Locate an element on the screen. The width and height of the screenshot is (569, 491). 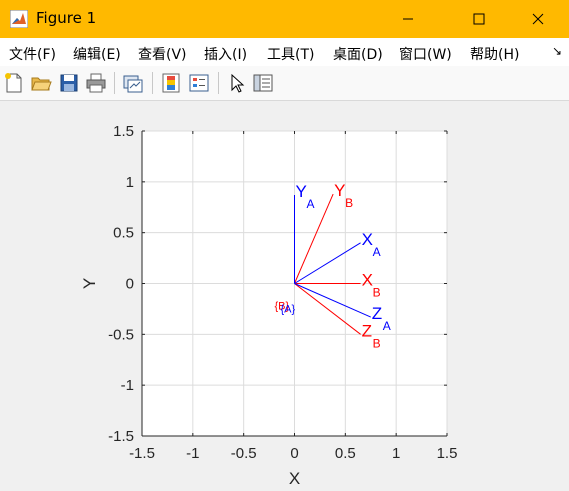
frame-A-X-label: X is located at coordinates (367, 239).